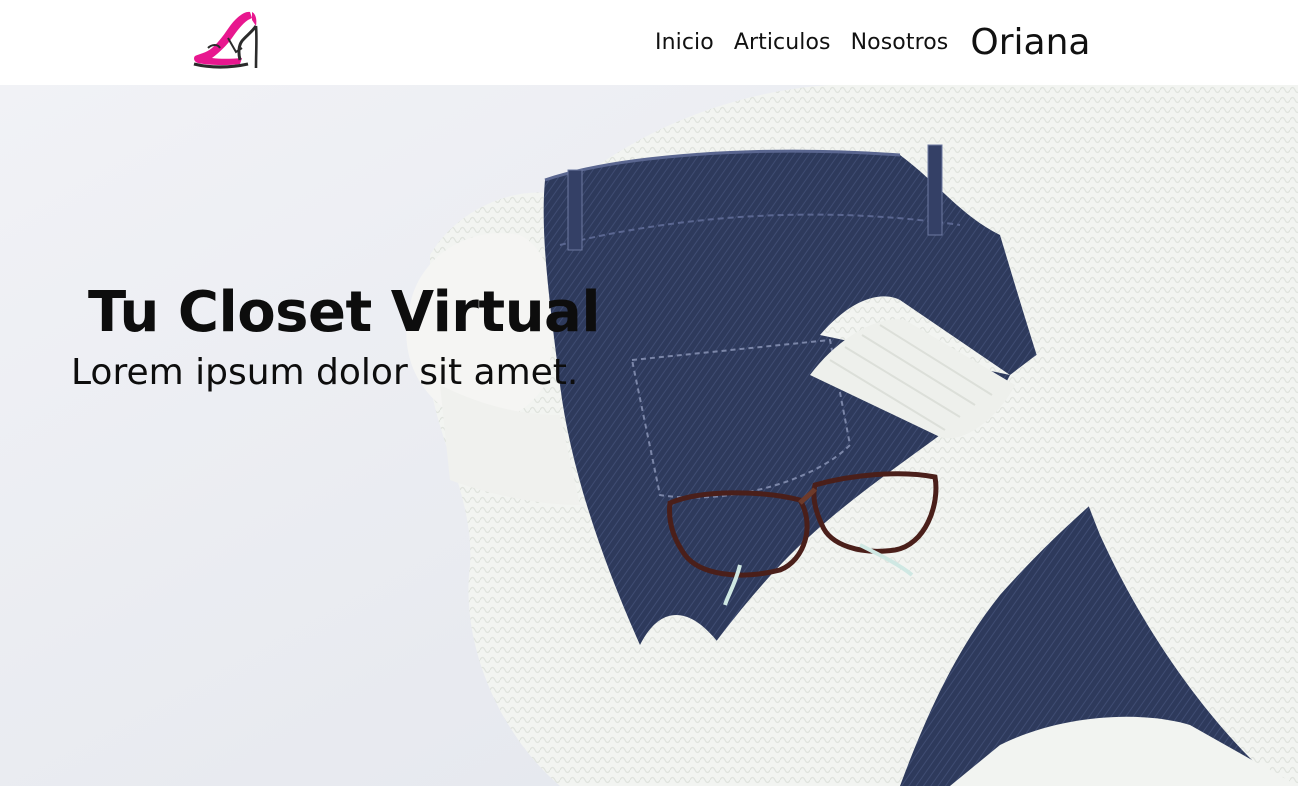 The image size is (1298, 786). I want to click on hero-title: Tu Closet Virtual, so click(344, 312).